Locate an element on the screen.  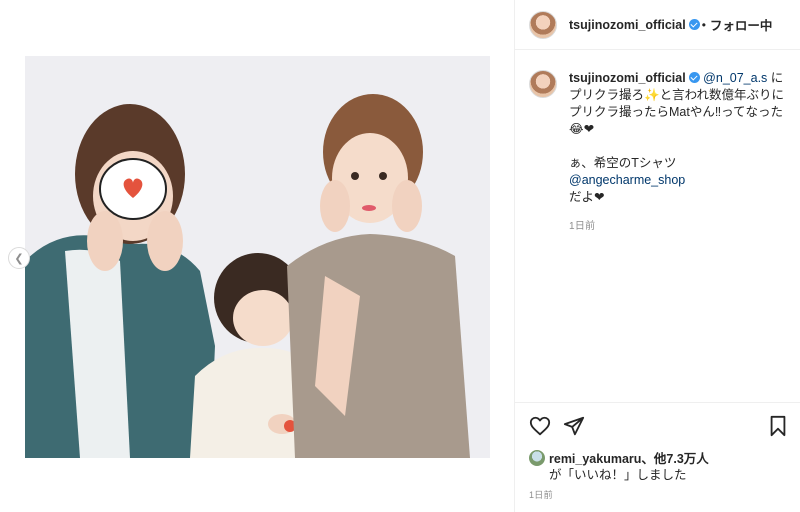
caption-avatar is located at coordinates (543, 84).